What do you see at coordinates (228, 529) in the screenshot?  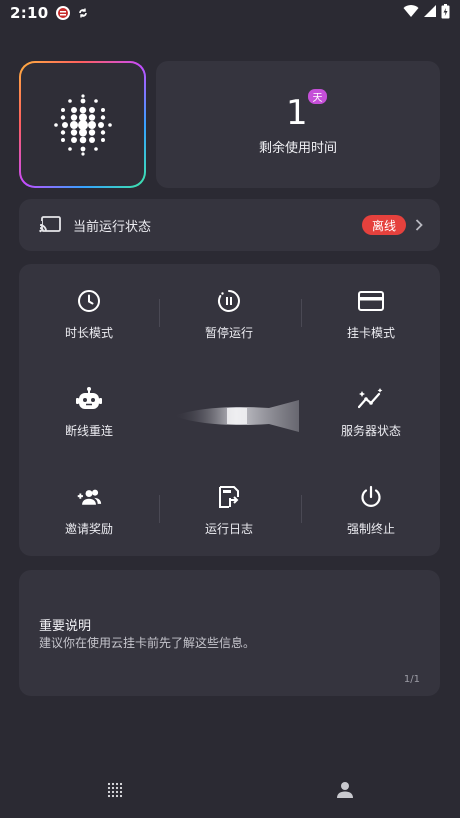 I see `grid-item-label: 运行日志` at bounding box center [228, 529].